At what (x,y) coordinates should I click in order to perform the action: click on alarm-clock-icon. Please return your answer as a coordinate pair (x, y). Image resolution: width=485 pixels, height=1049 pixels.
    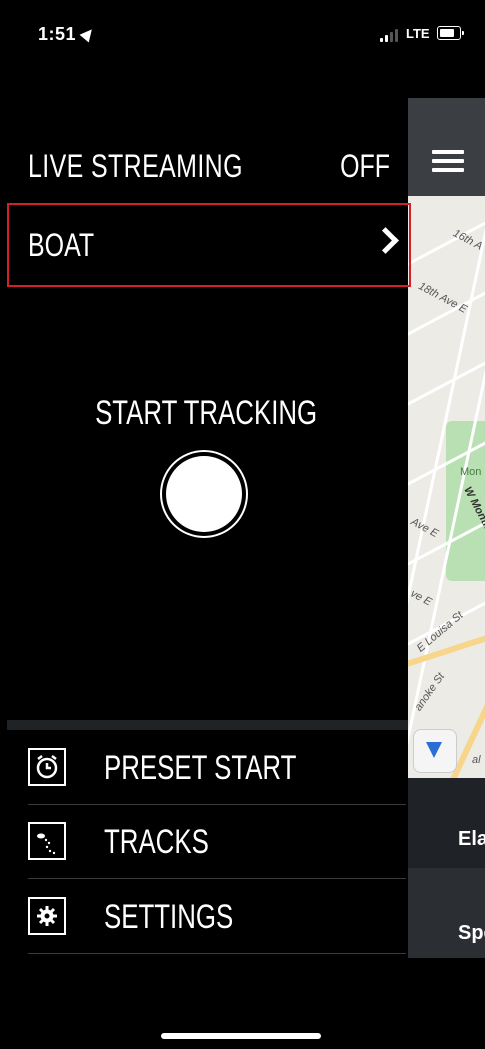
    Looking at the image, I should click on (47, 767).